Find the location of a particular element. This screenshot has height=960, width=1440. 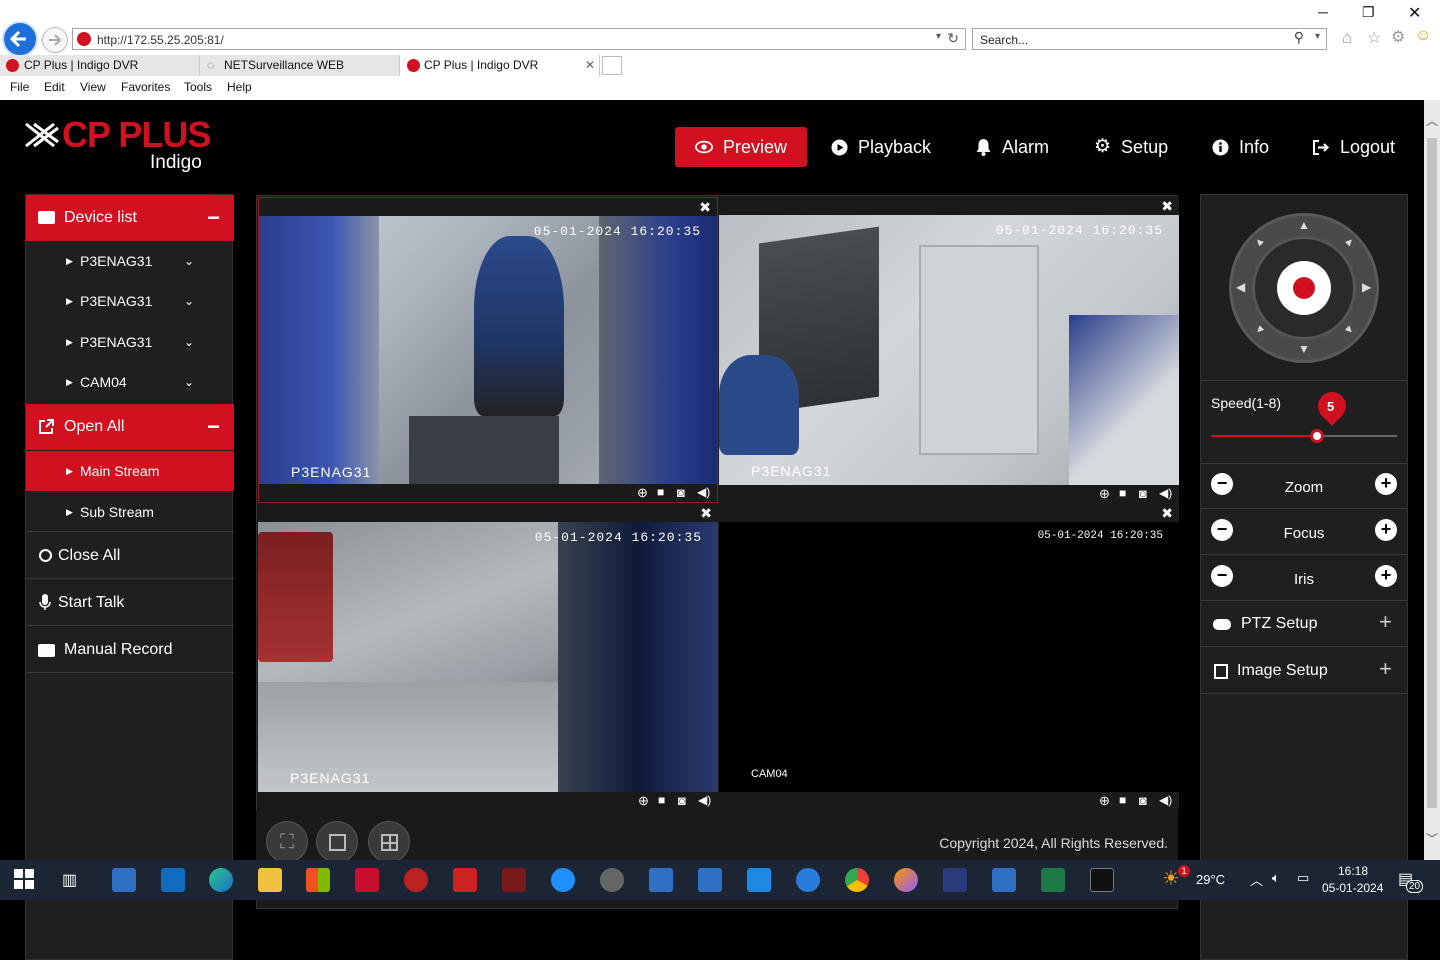

pan-down-icon: ▼ is located at coordinates (1304, 349).